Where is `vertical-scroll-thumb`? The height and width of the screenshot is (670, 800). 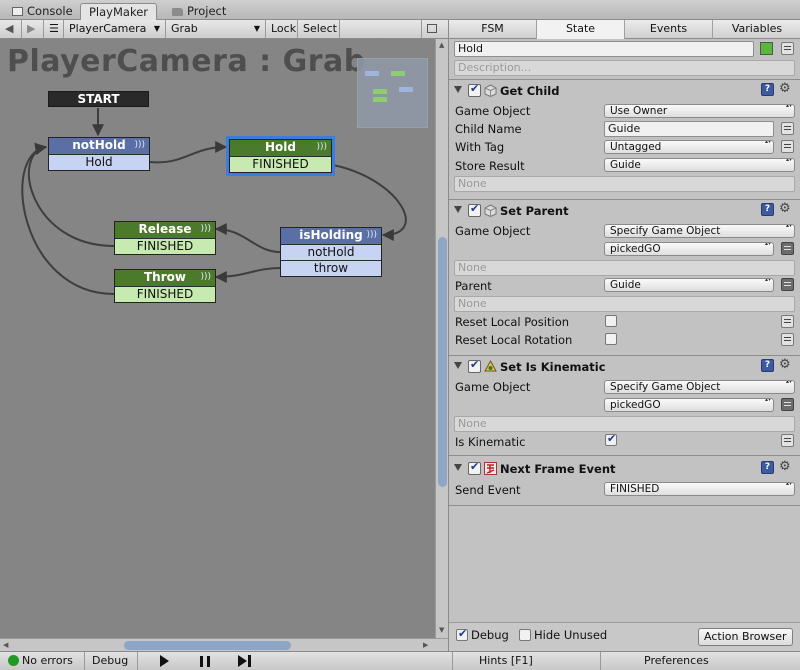 vertical-scroll-thumb is located at coordinates (442, 362).